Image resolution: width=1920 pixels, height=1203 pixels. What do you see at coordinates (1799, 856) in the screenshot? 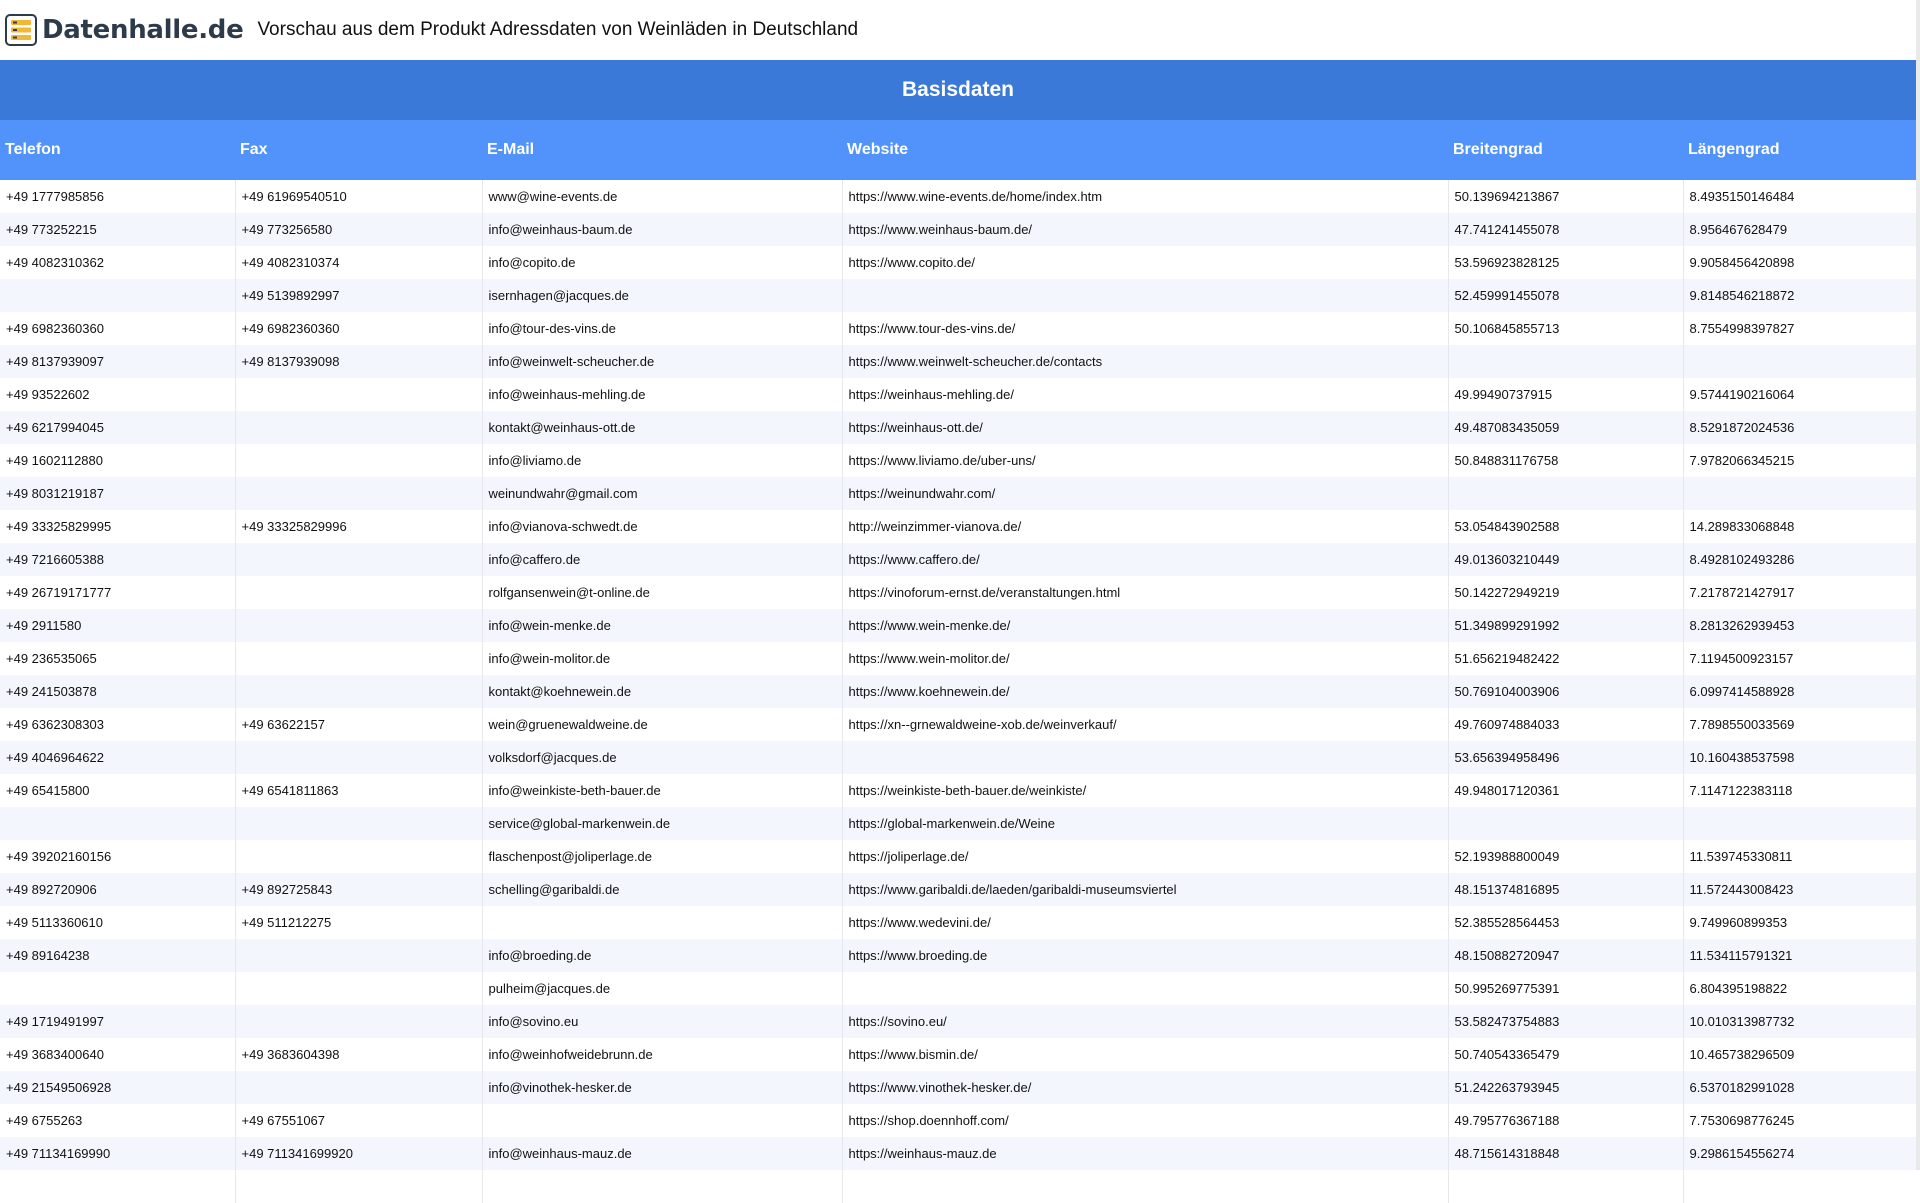
I see `cell-laengengrad: 11.539745330811` at bounding box center [1799, 856].